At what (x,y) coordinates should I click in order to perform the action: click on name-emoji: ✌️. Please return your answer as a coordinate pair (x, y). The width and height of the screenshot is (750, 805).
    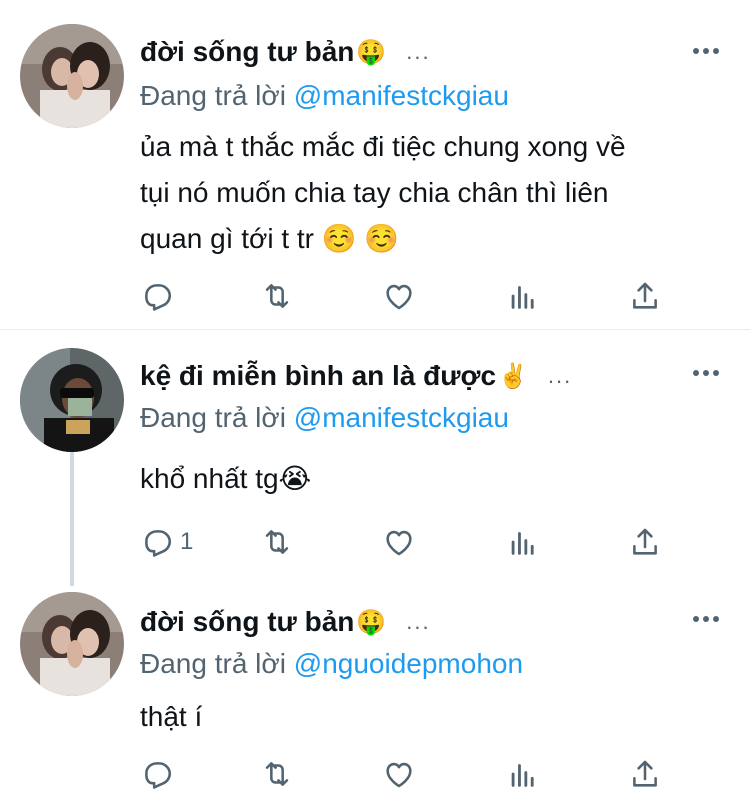
    Looking at the image, I should click on (513, 376).